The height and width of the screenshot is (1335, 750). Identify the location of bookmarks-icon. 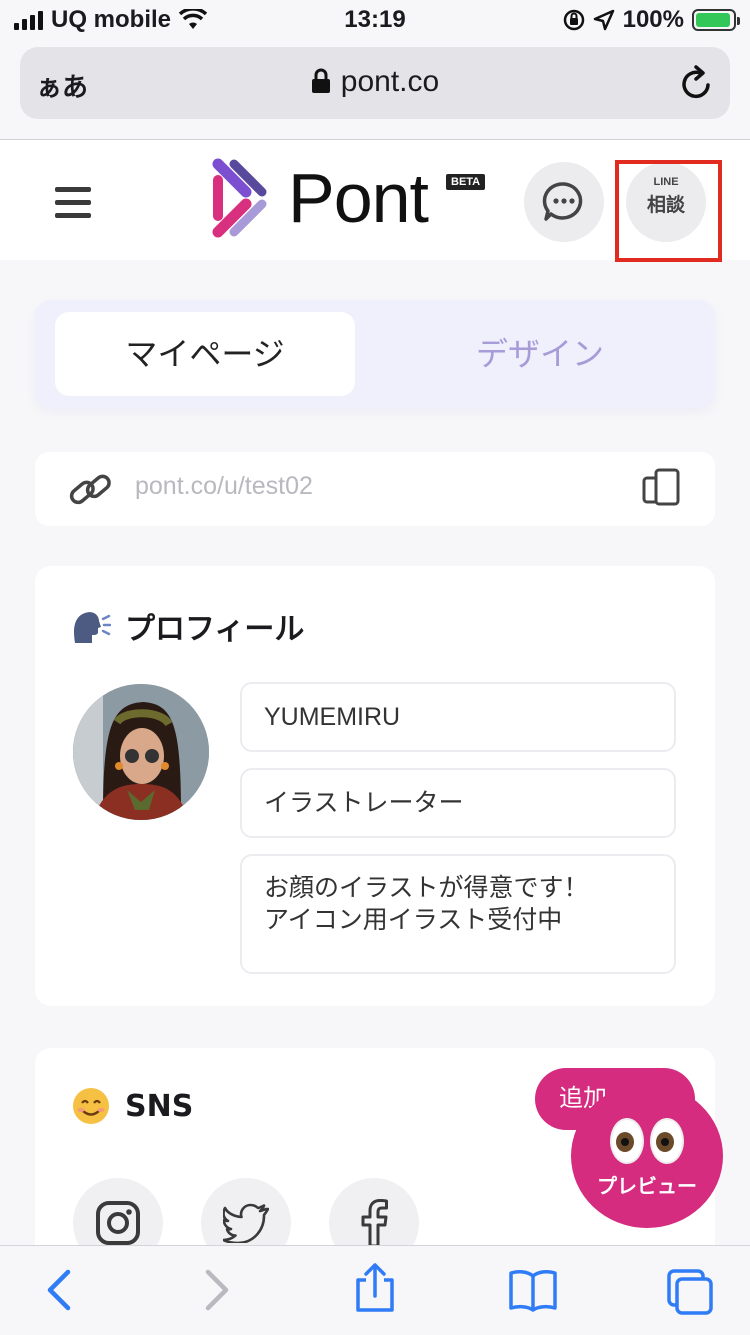
(533, 1290).